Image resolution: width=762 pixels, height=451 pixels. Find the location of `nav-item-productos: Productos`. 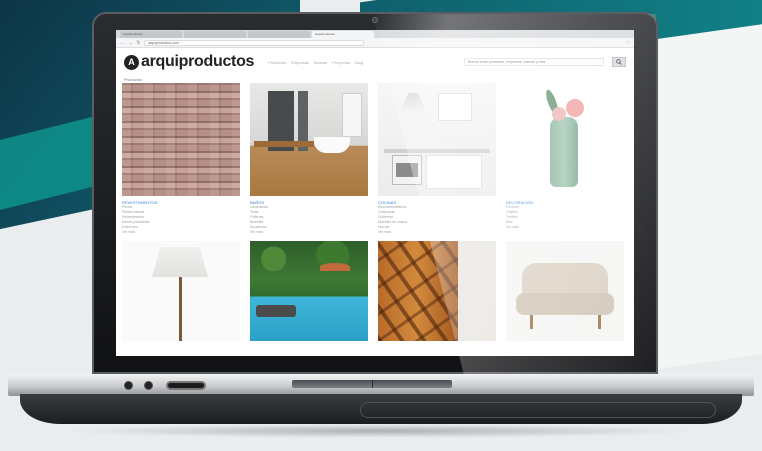

nav-item-productos: Productos is located at coordinates (277, 62).